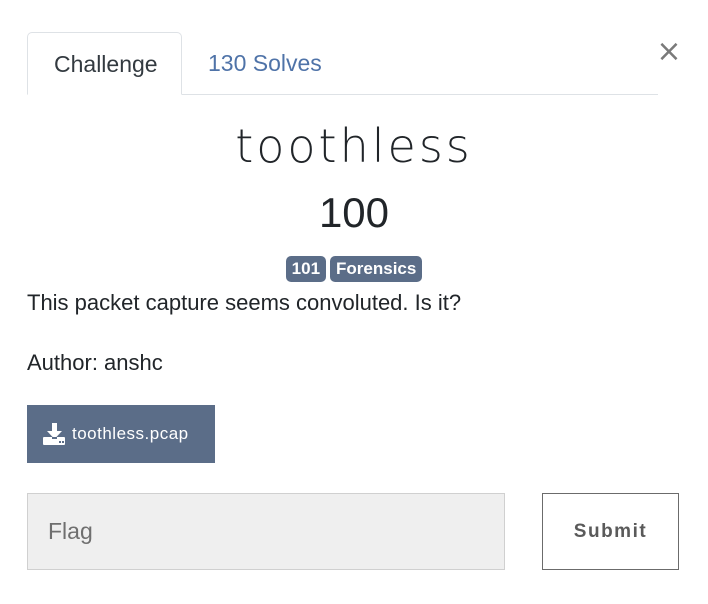  What do you see at coordinates (354, 146) in the screenshot?
I see `challenge-title: toothless` at bounding box center [354, 146].